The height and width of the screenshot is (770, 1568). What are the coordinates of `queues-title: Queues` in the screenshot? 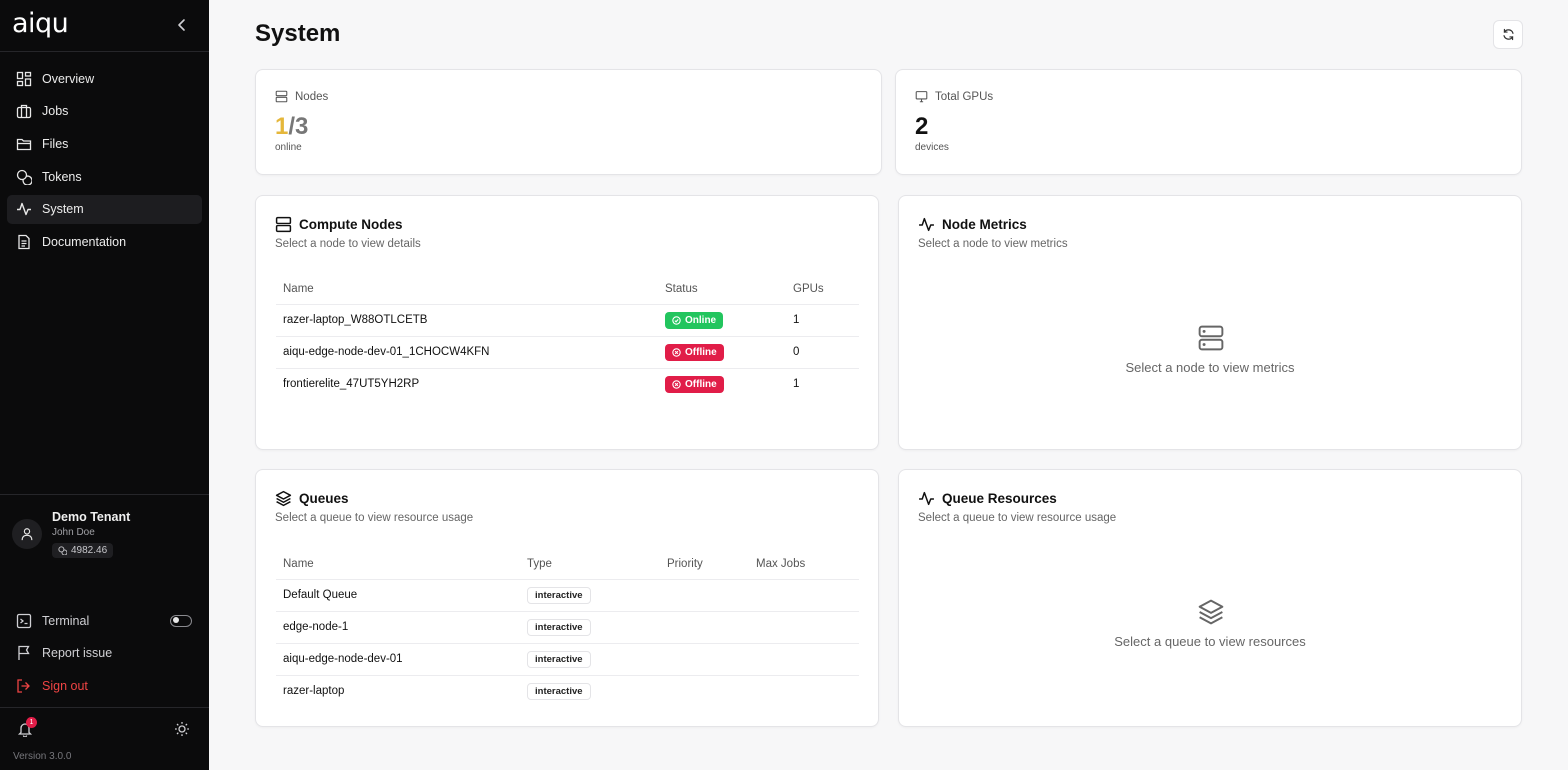 It's located at (312, 498).